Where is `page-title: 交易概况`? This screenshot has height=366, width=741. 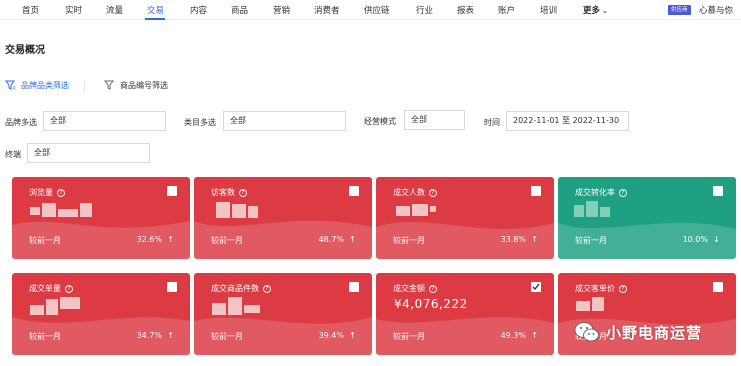
page-title: 交易概况 is located at coordinates (25, 50).